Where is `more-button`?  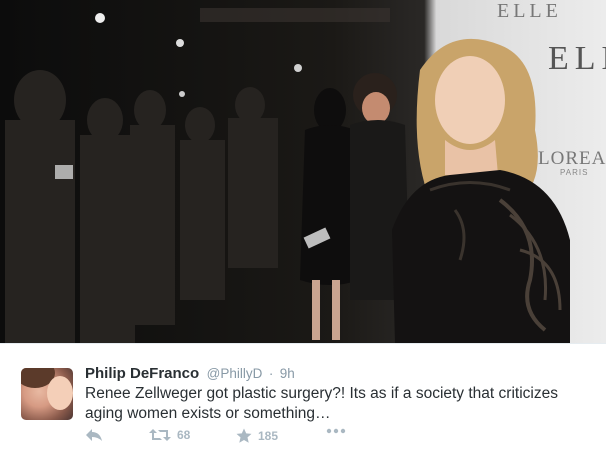
more-button is located at coordinates (336, 431).